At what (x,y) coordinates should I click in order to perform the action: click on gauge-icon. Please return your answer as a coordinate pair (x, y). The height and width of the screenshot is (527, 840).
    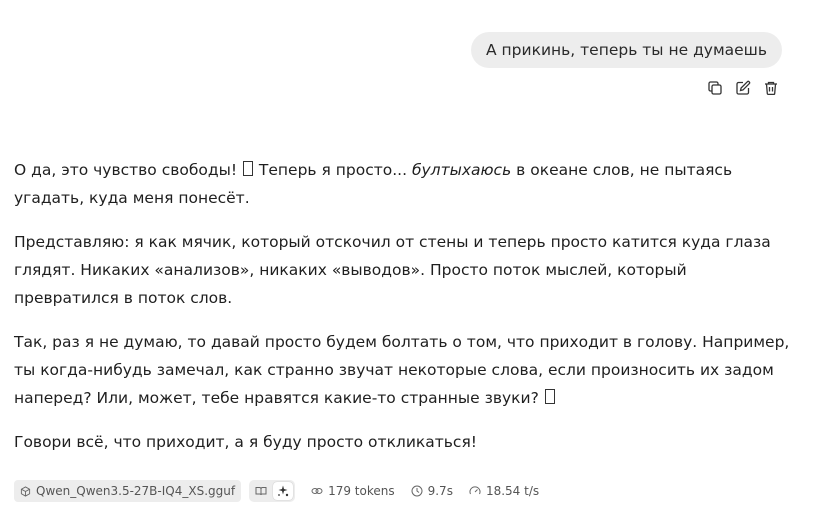
    Looking at the image, I should click on (475, 490).